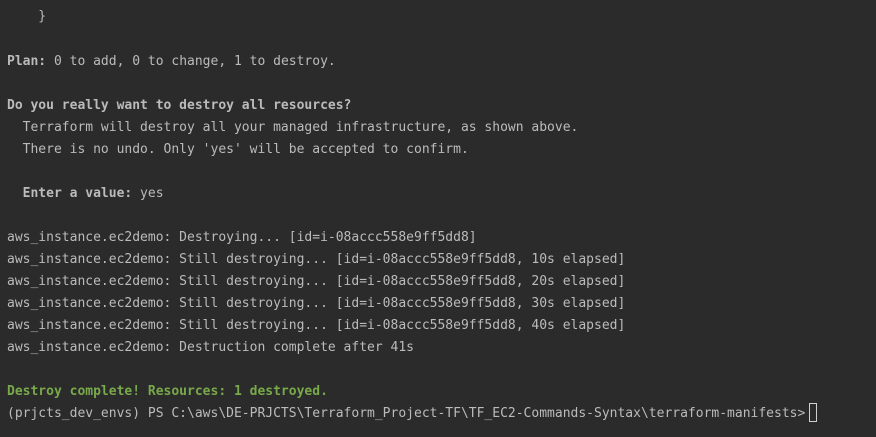 This screenshot has height=437, width=876. What do you see at coordinates (148, 193) in the screenshot?
I see `value-prompt-input: yes` at bounding box center [148, 193].